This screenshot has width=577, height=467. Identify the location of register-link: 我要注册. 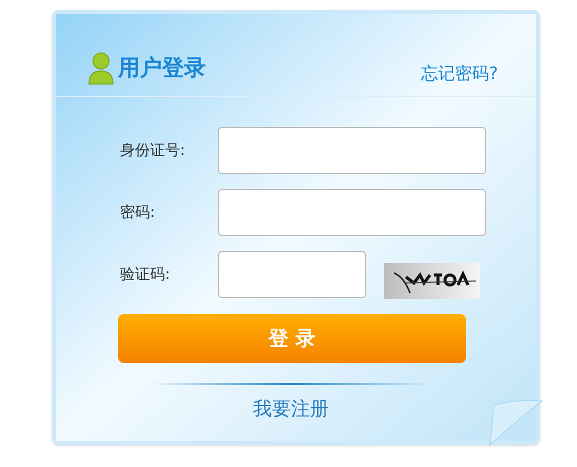
(291, 408).